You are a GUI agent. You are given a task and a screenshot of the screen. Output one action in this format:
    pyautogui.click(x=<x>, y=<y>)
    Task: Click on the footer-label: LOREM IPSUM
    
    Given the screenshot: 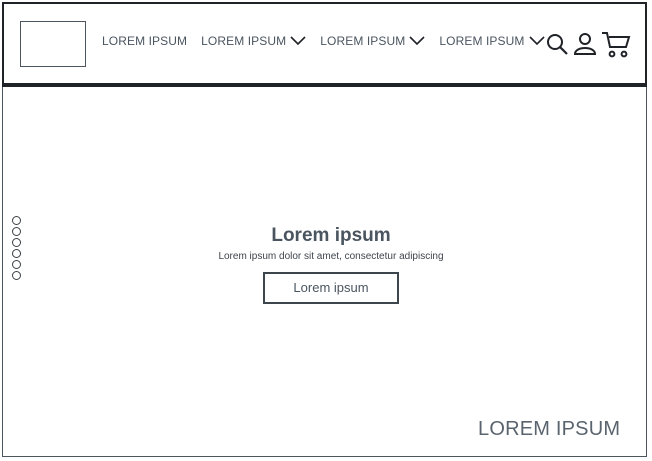 What is the action you would take?
    pyautogui.click(x=549, y=429)
    